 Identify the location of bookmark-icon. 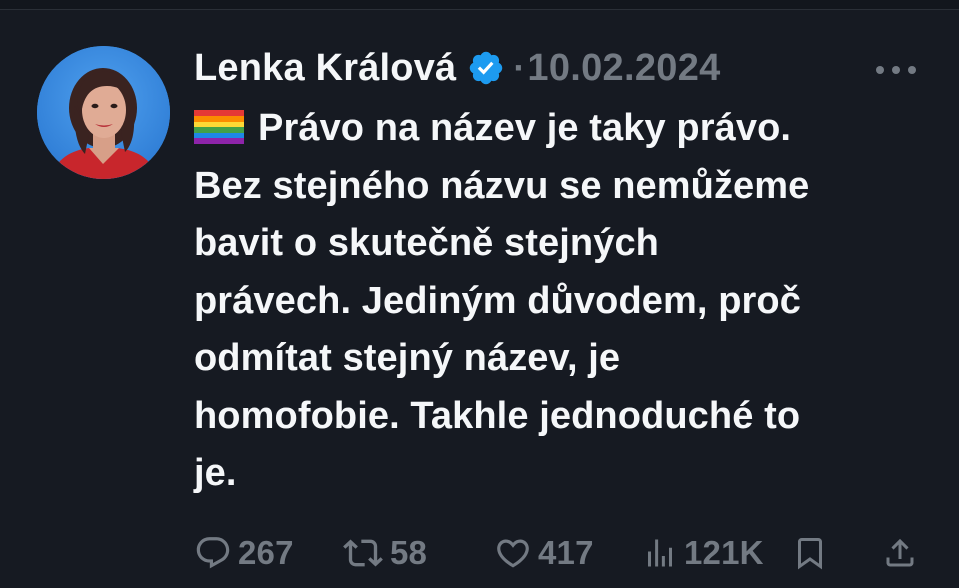
(810, 554).